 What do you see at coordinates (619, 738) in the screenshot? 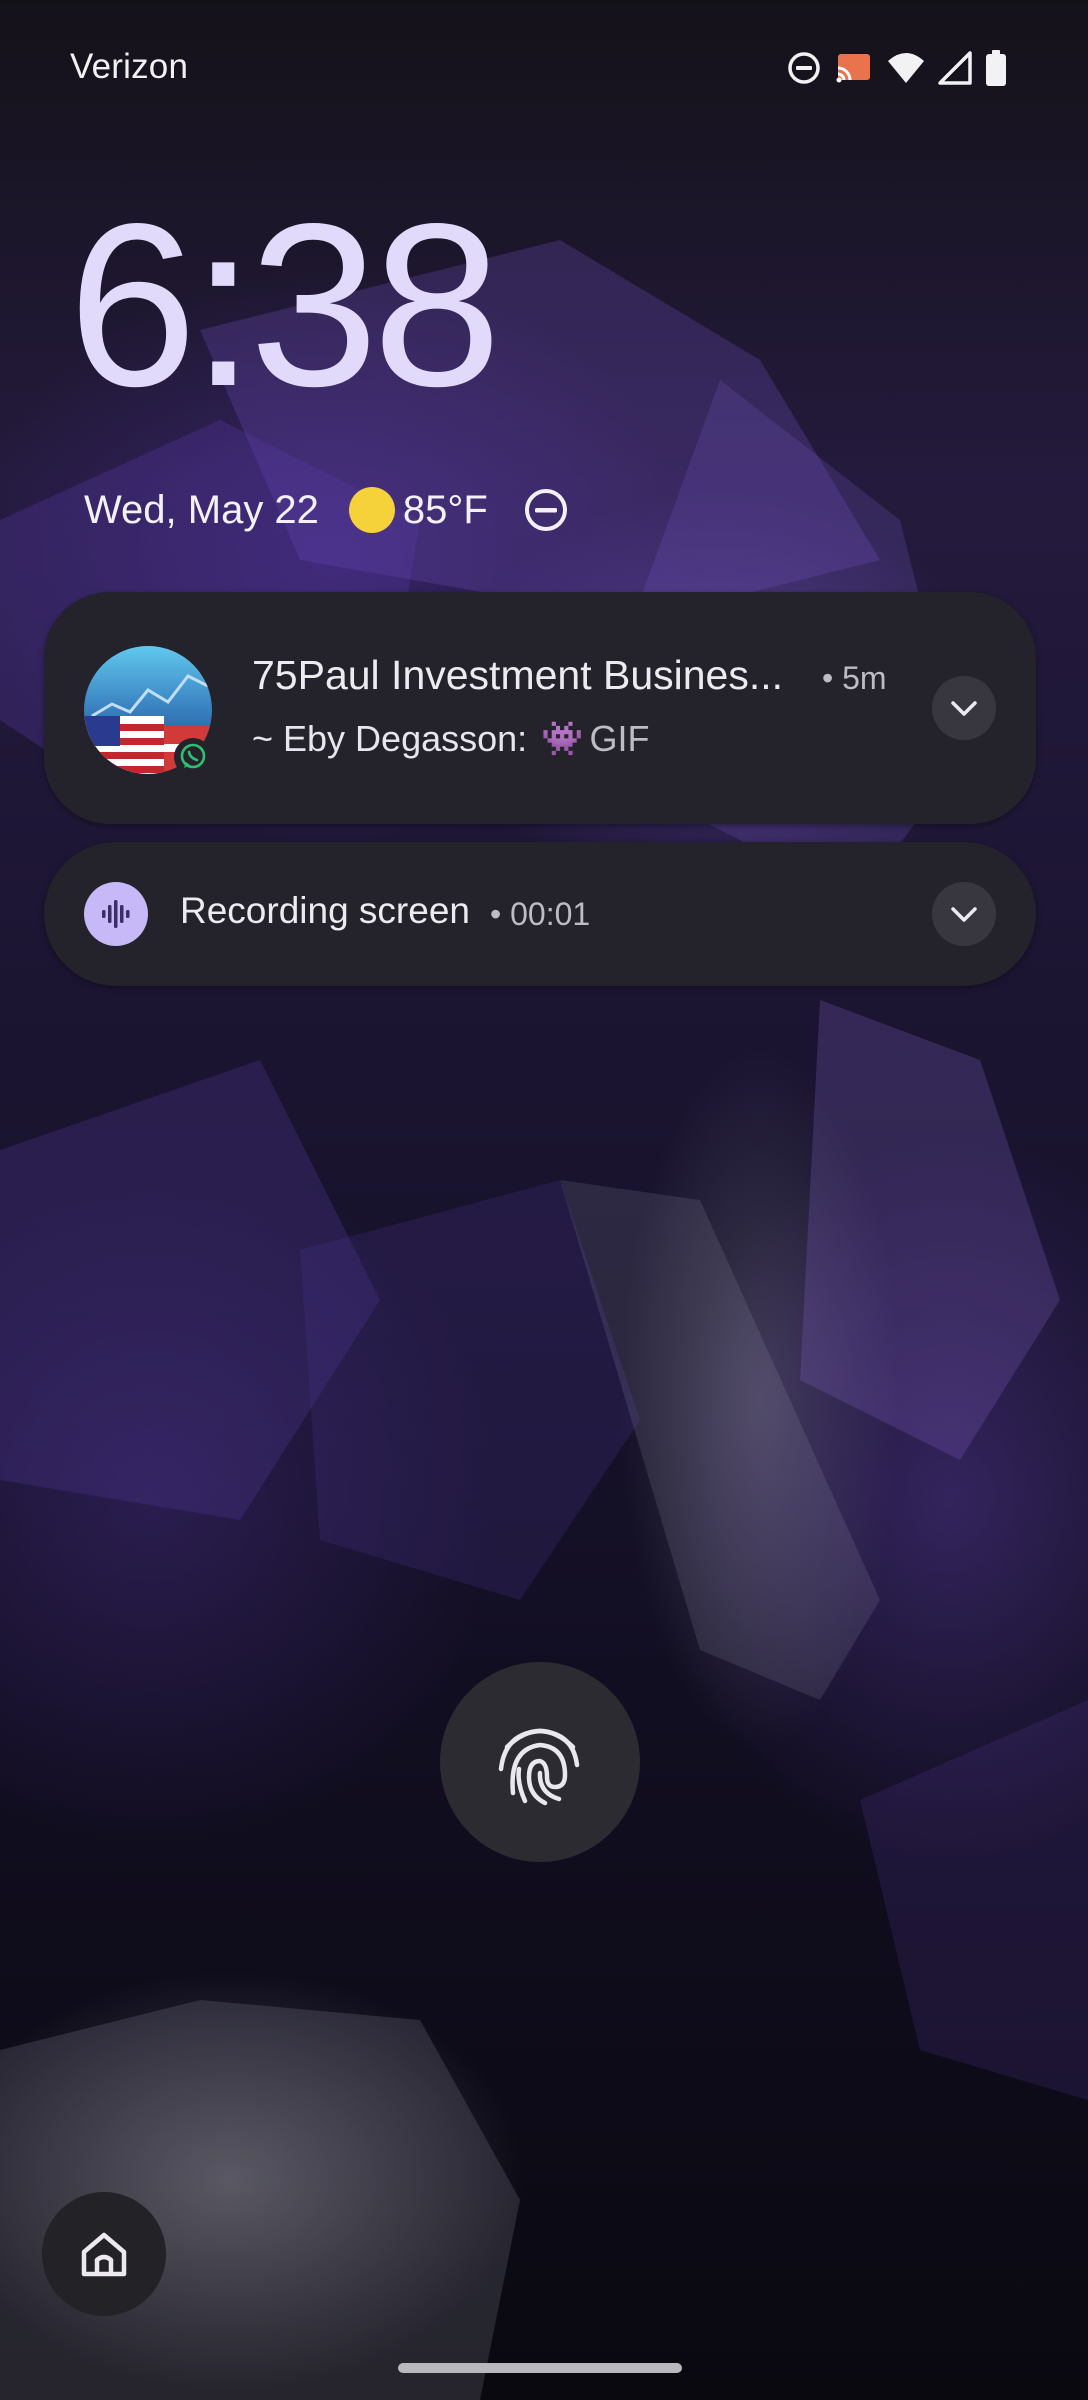
I see `message-text: GIF` at bounding box center [619, 738].